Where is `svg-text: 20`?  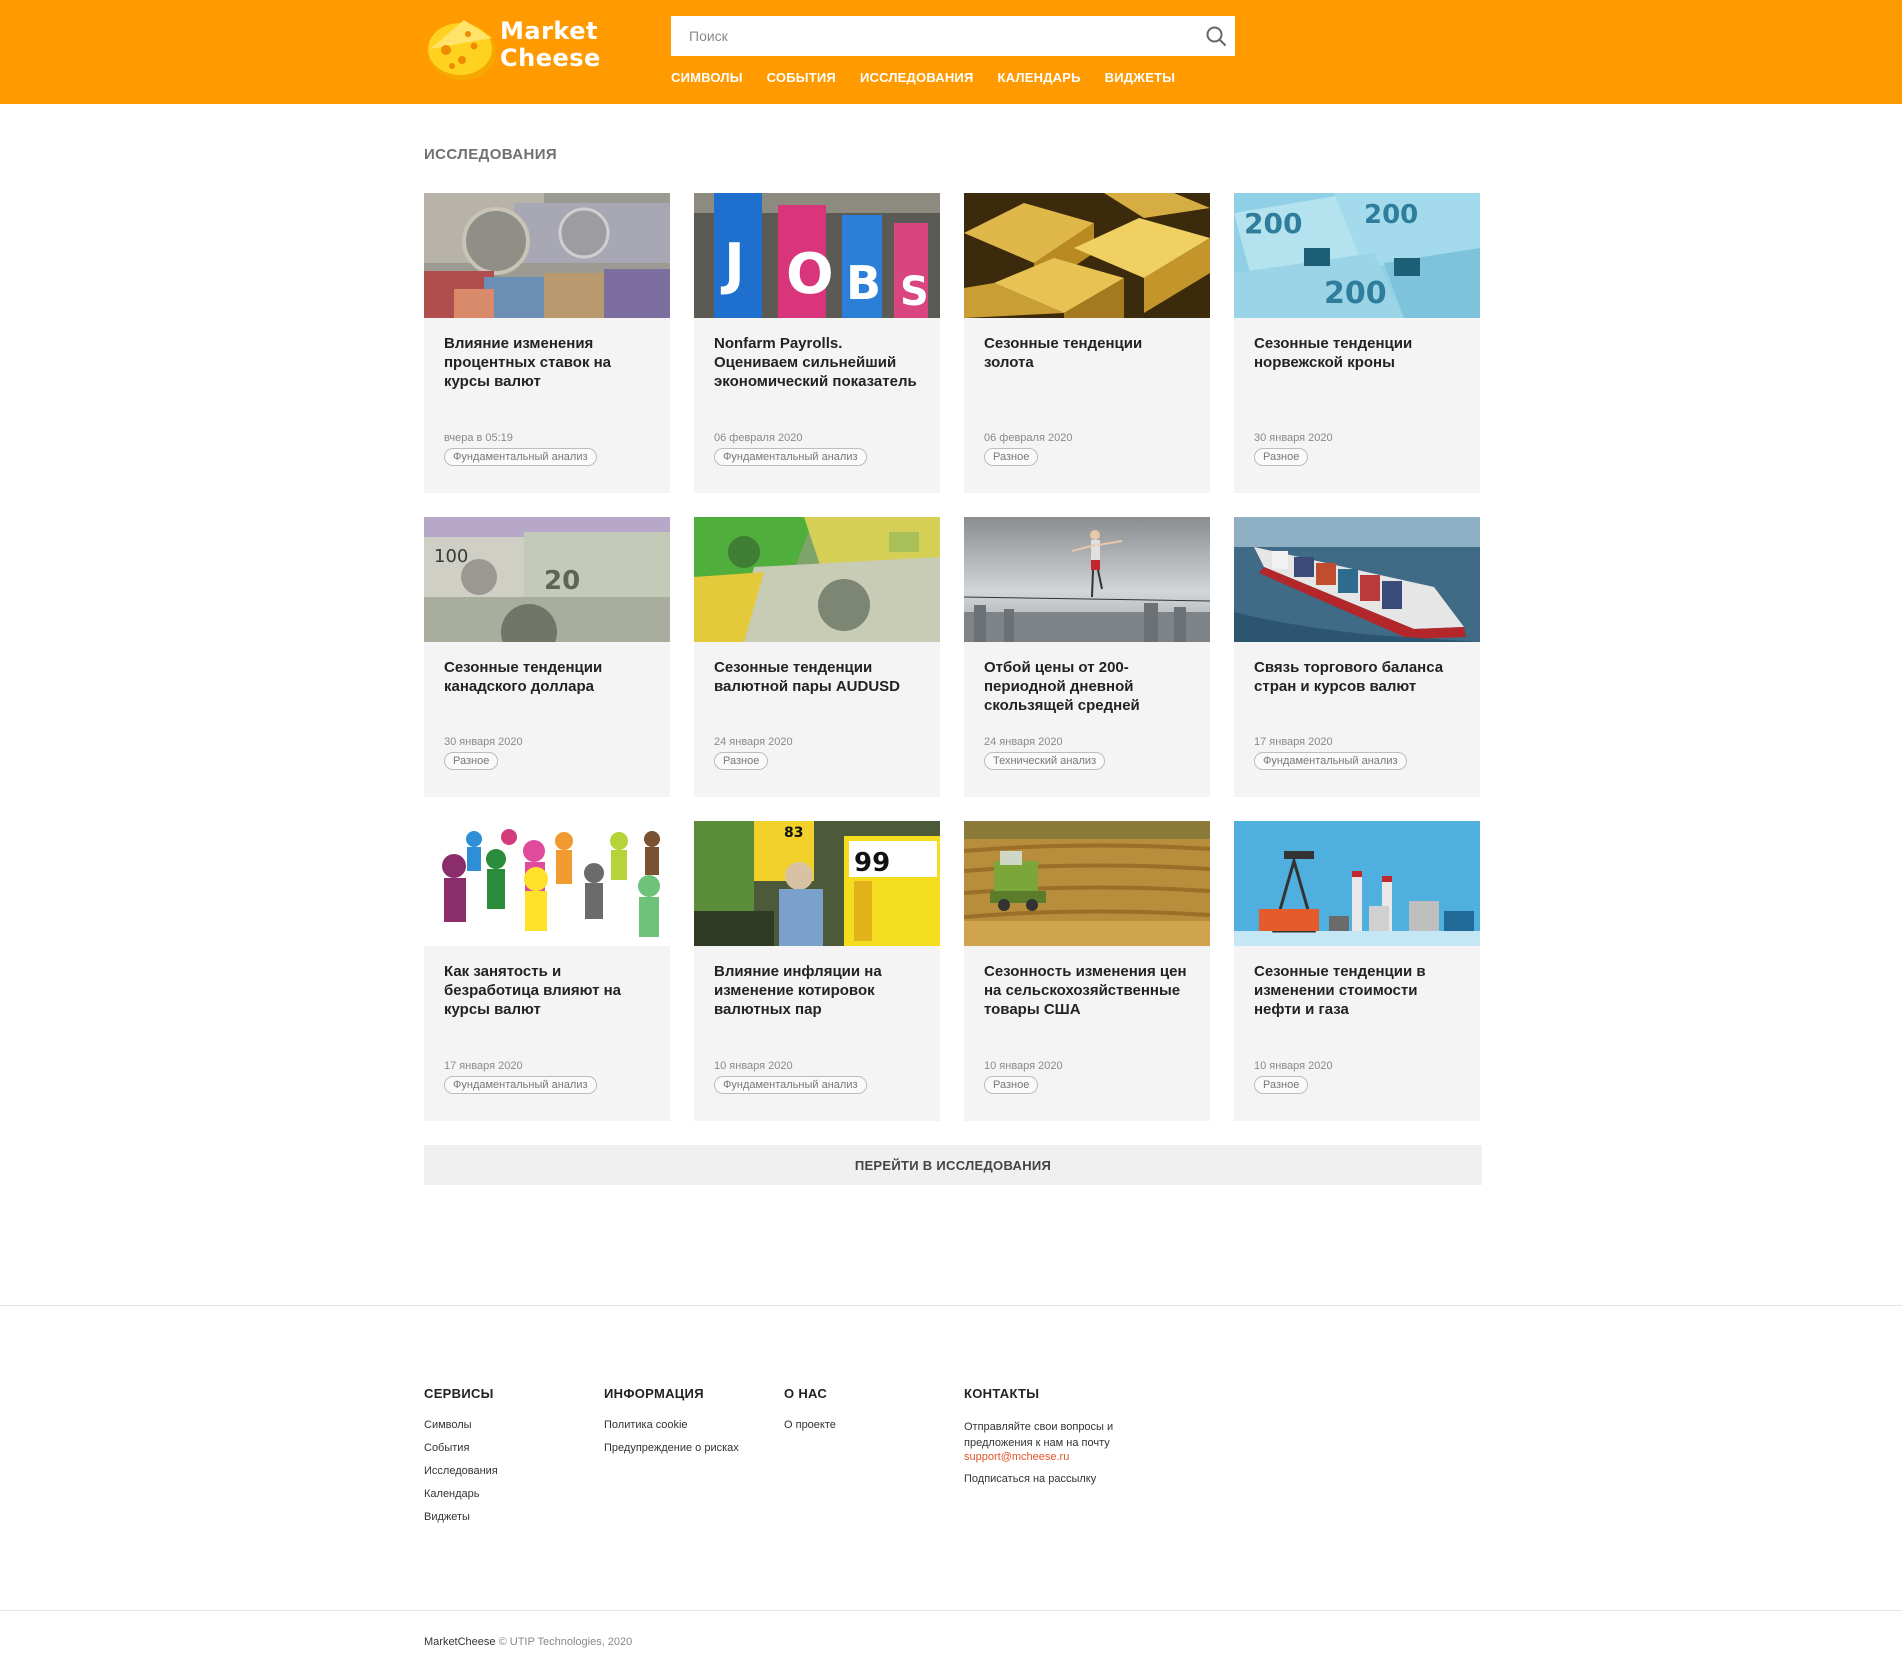 svg-text: 20 is located at coordinates (562, 581).